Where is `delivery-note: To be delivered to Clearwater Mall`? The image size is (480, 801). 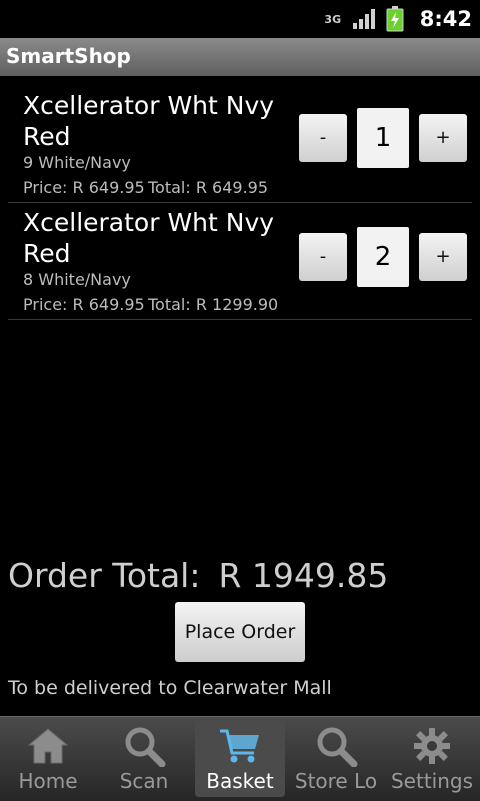
delivery-note: To be delivered to Clearwater Mall is located at coordinates (170, 688).